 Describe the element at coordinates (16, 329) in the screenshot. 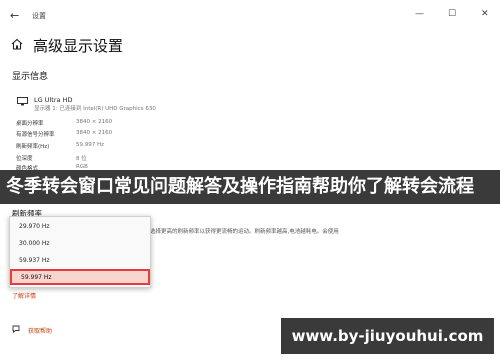

I see `help-icon` at that location.